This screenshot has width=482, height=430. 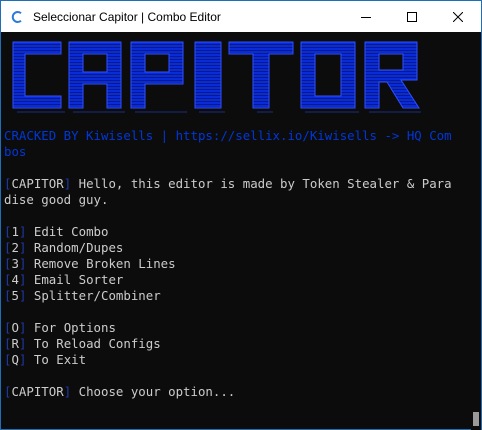 I want to click on maximize-icon, so click(x=412, y=16).